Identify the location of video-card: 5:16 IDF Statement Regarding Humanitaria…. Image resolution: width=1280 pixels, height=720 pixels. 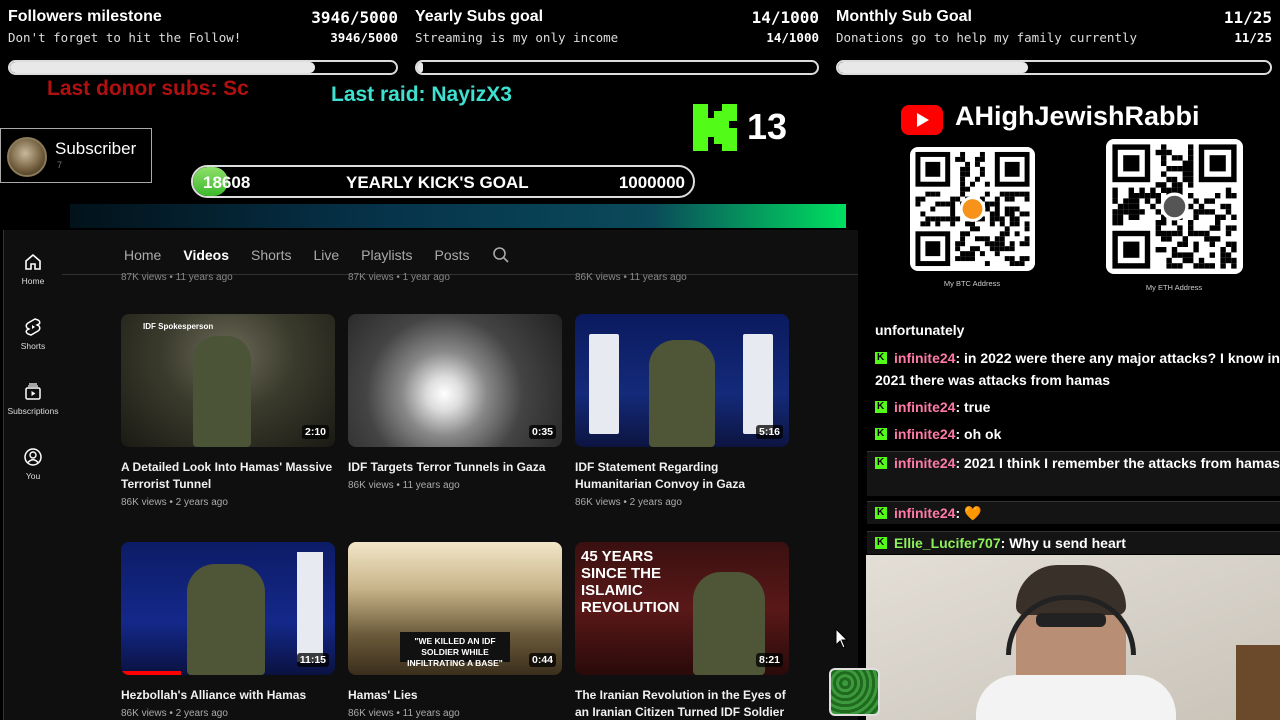
(682, 411).